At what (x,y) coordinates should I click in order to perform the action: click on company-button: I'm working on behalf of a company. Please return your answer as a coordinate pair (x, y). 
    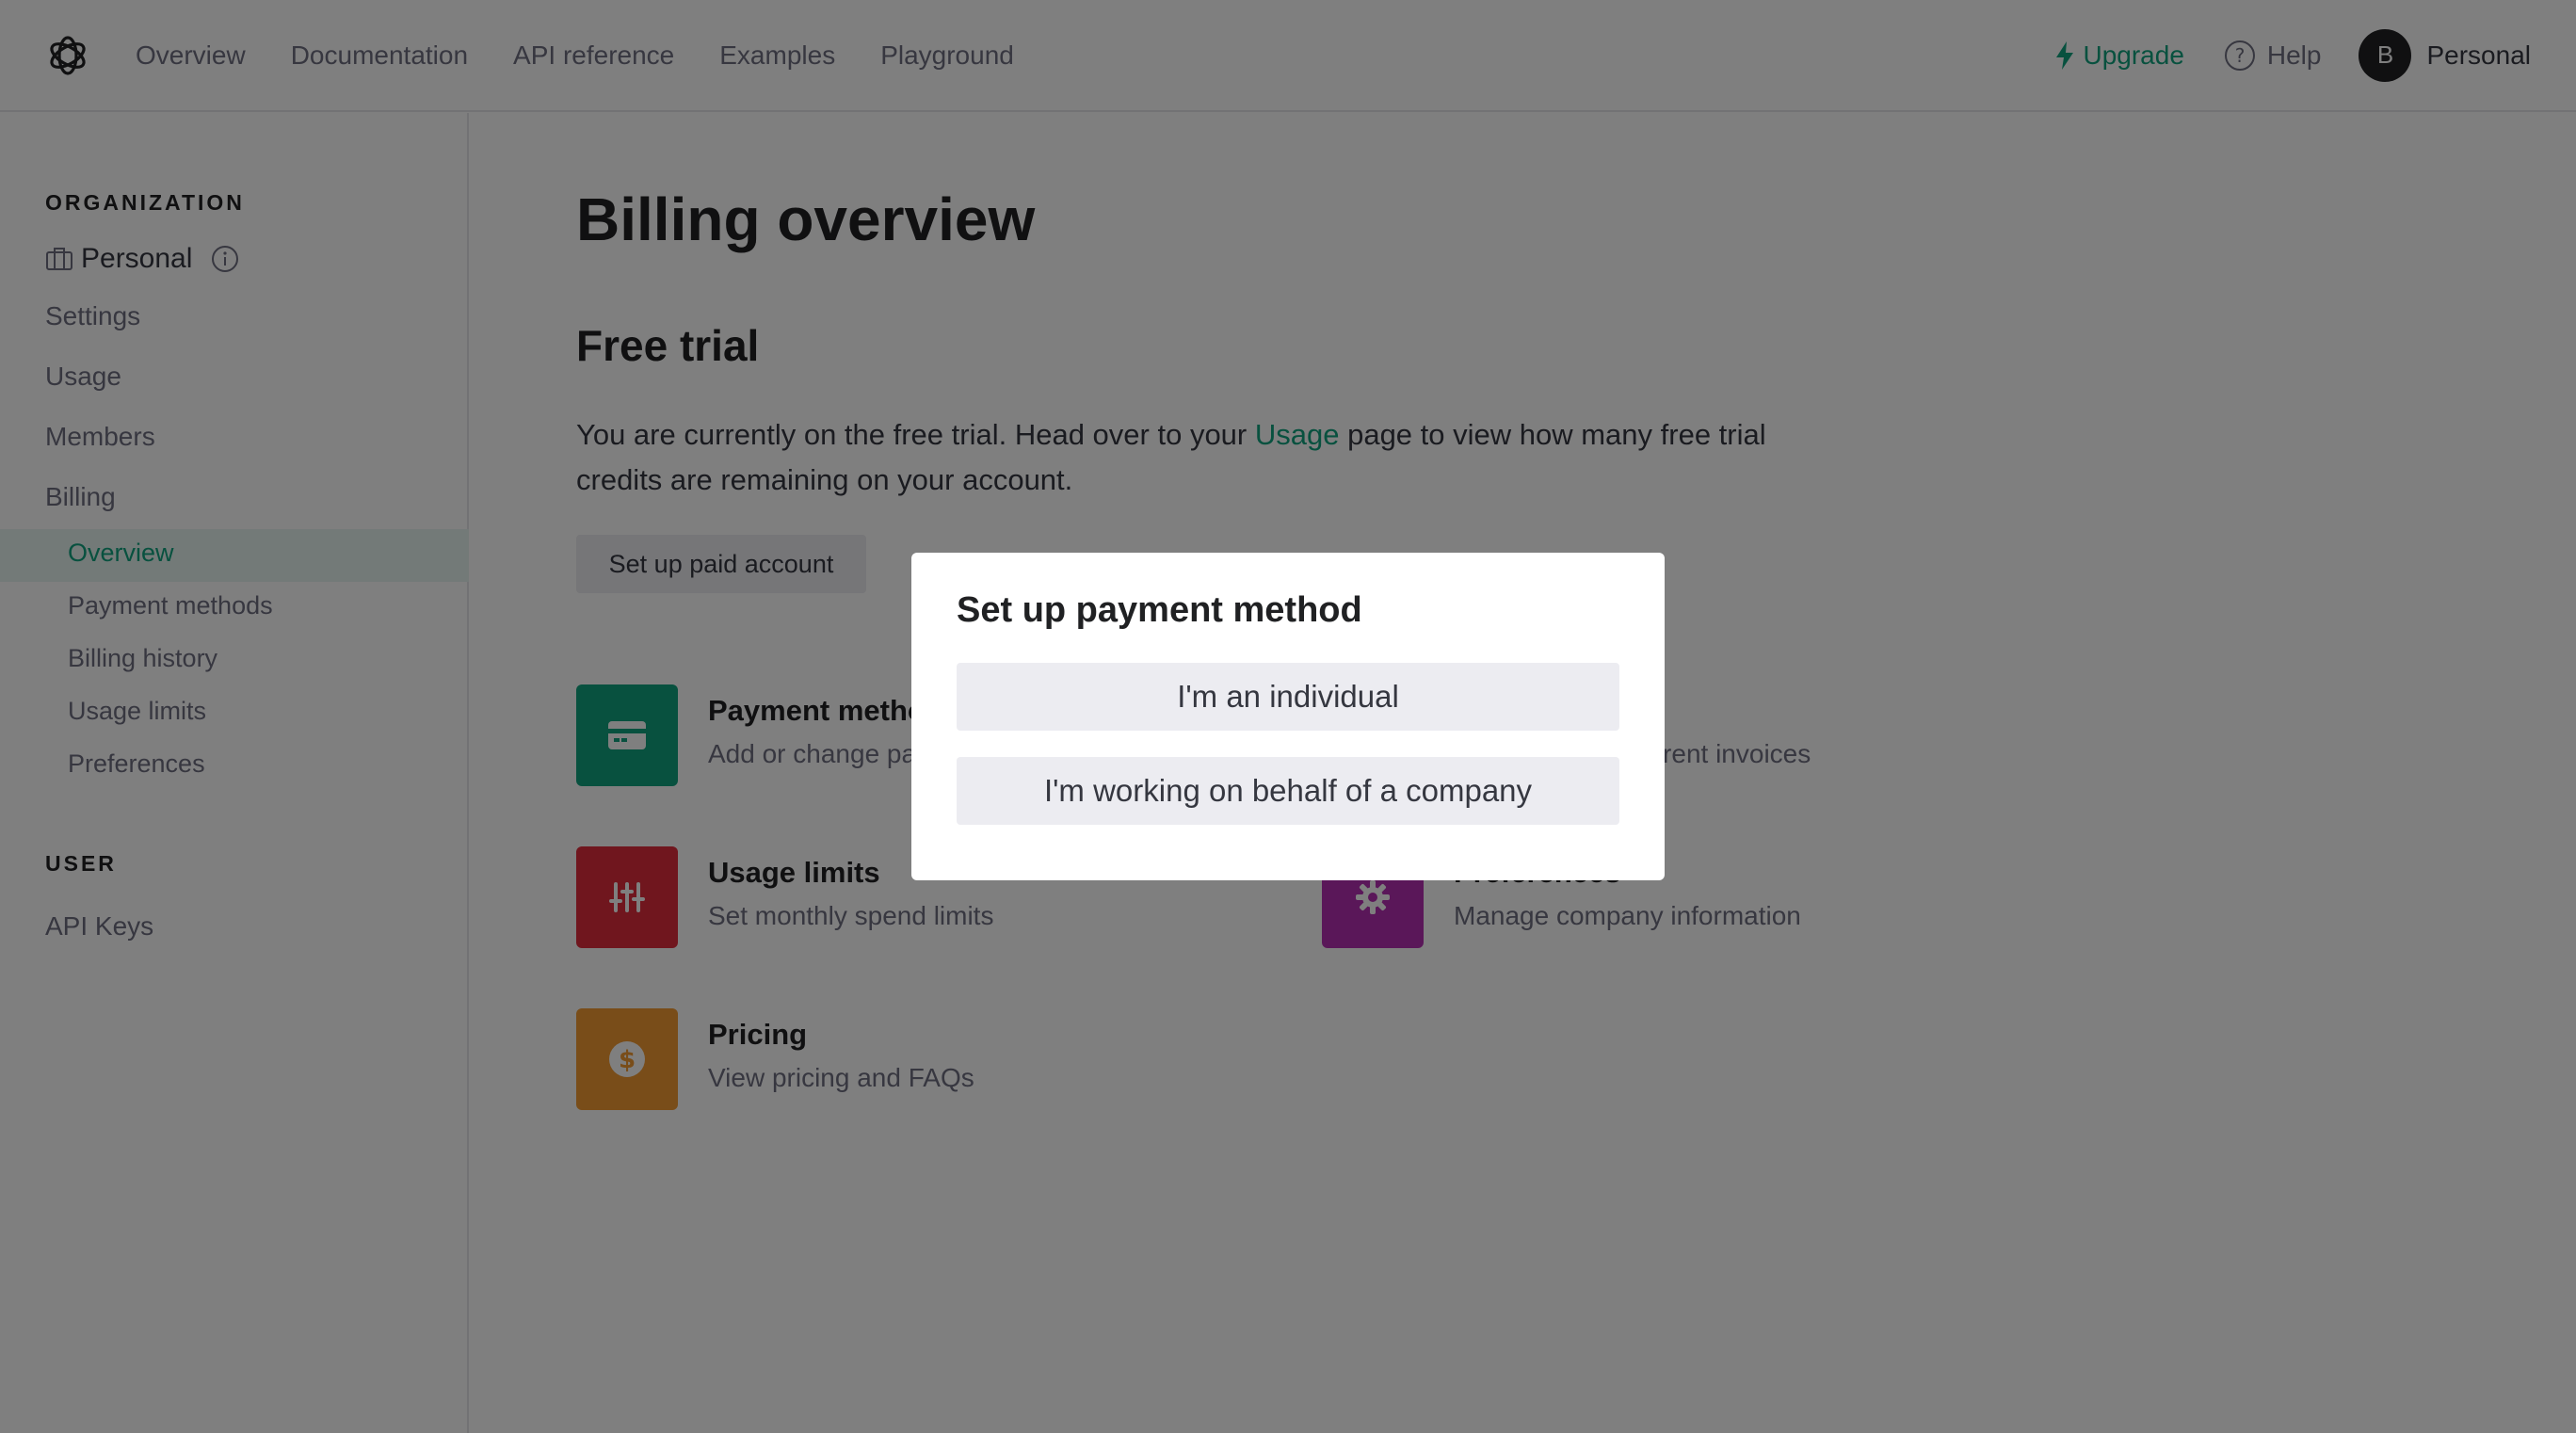
    Looking at the image, I should click on (1288, 791).